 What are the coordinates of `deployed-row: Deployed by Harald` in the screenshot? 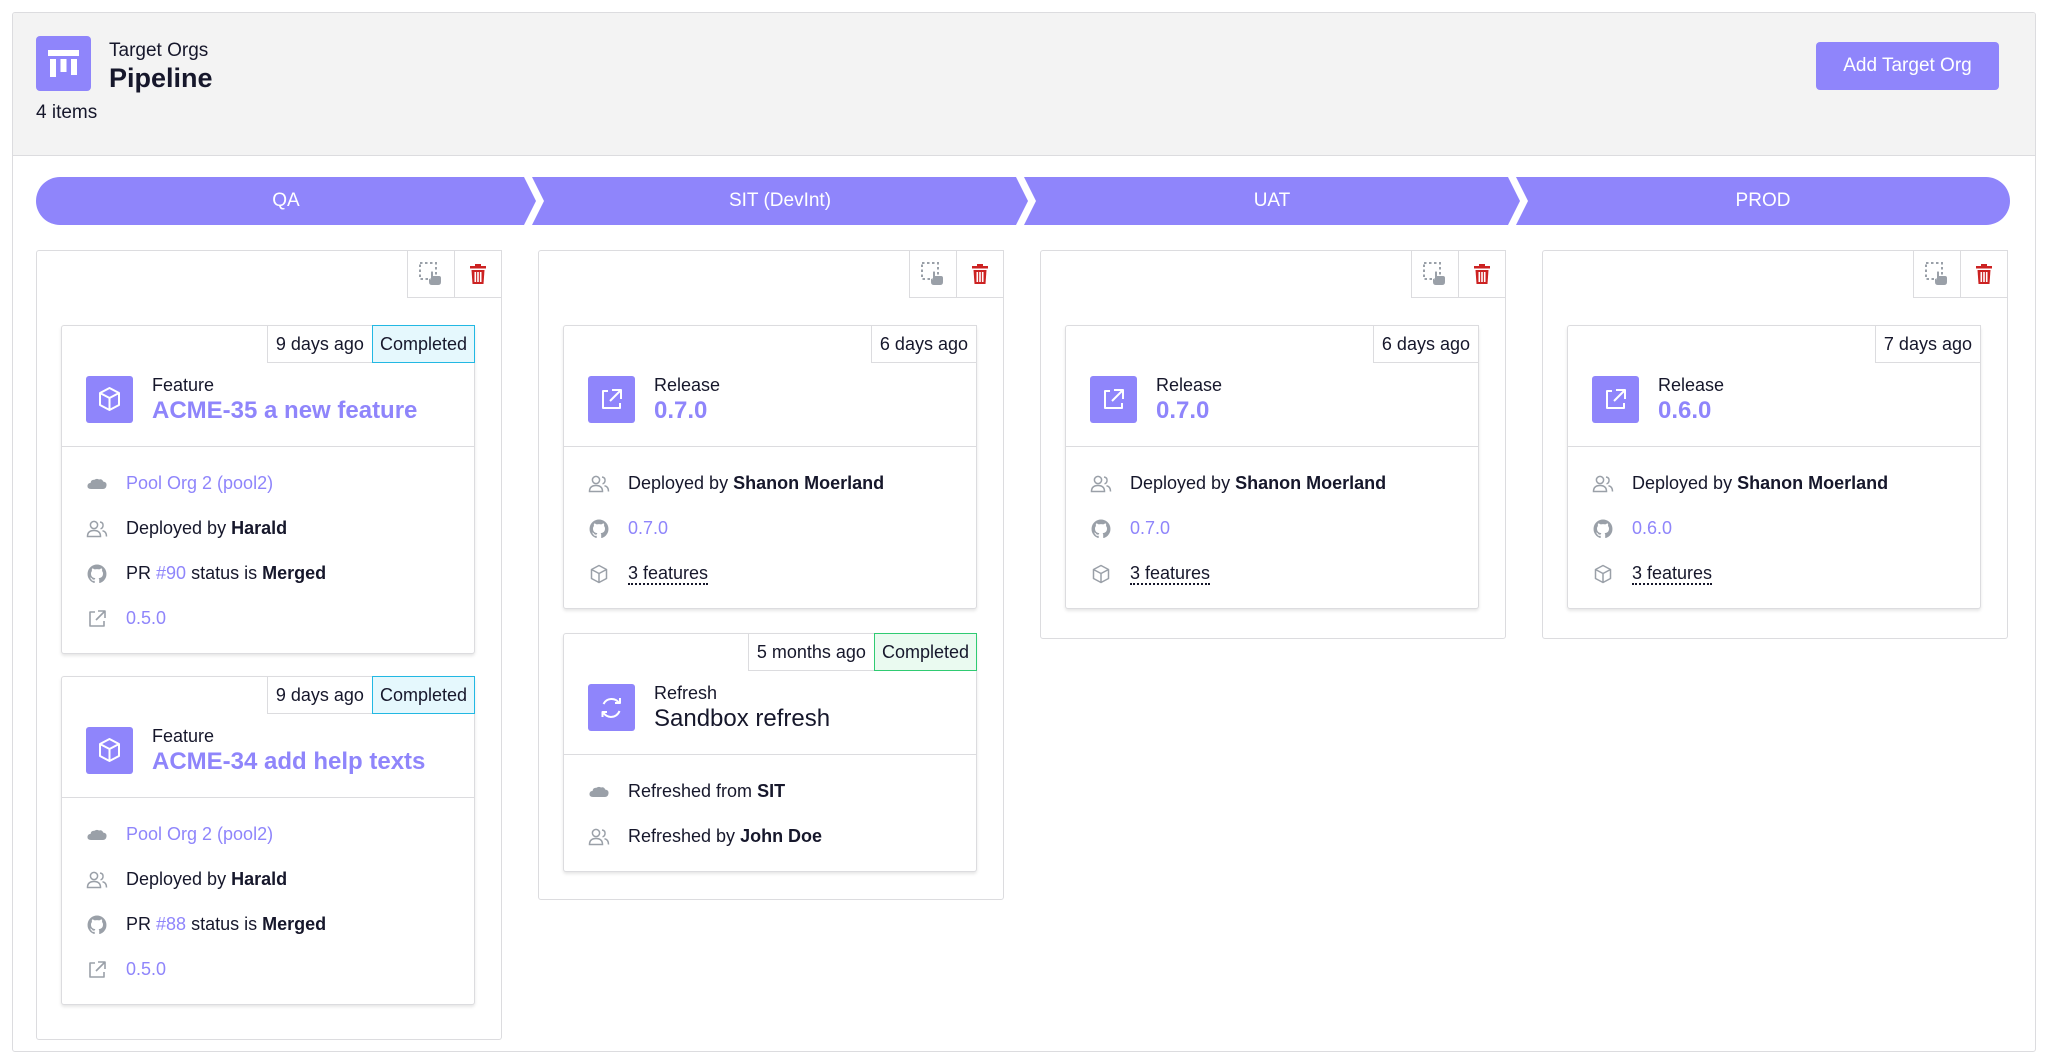 It's located at (268, 879).